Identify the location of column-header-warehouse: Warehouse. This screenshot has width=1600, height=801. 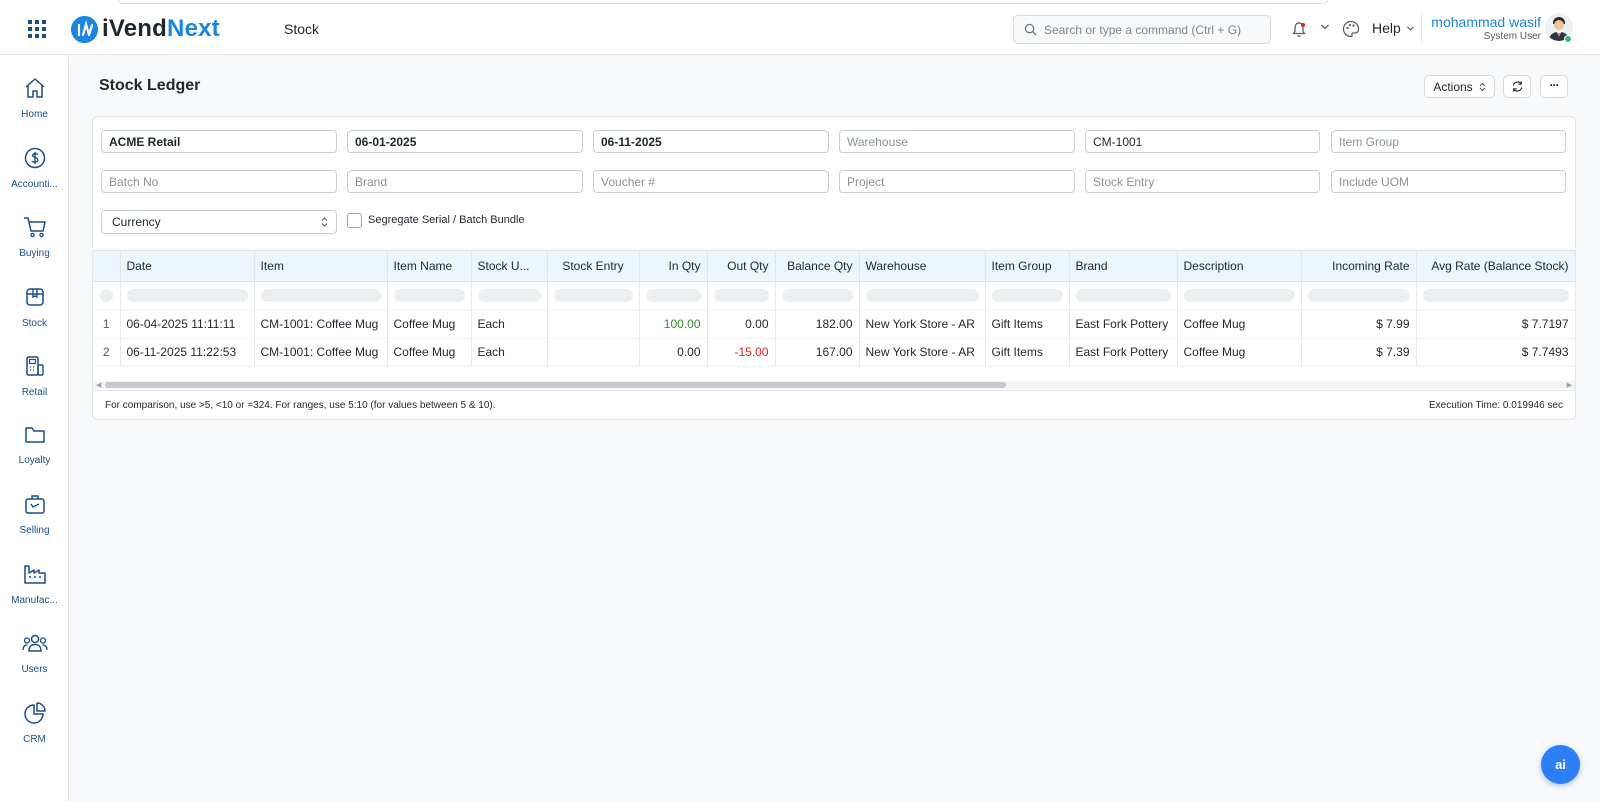
(922, 266).